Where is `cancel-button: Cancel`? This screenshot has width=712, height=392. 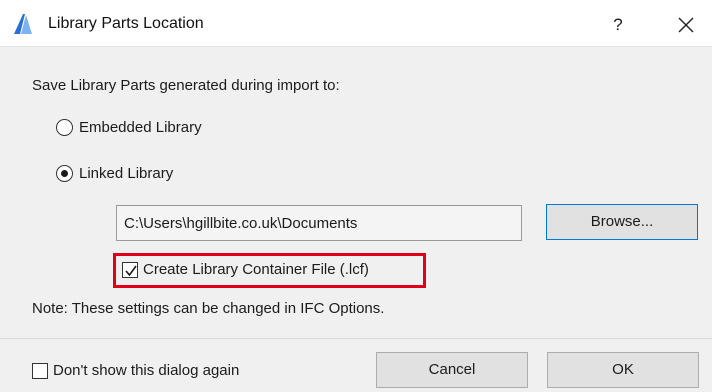
cancel-button: Cancel is located at coordinates (452, 370).